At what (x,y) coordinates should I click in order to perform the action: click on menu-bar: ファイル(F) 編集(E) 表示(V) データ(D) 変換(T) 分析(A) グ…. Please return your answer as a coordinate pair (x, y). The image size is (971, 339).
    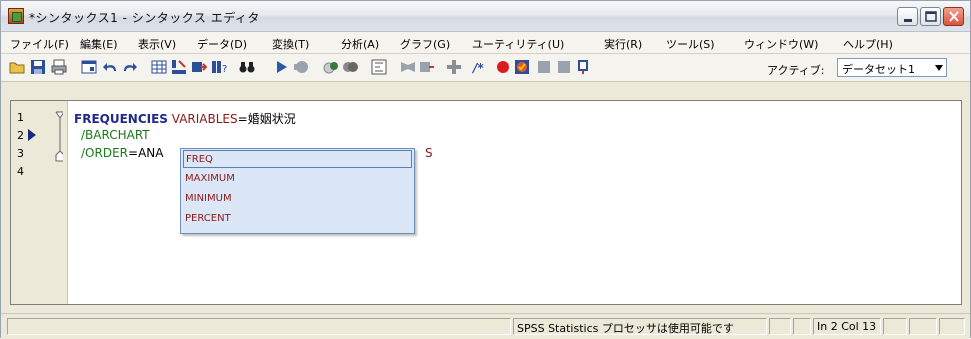
    Looking at the image, I should click on (485, 43).